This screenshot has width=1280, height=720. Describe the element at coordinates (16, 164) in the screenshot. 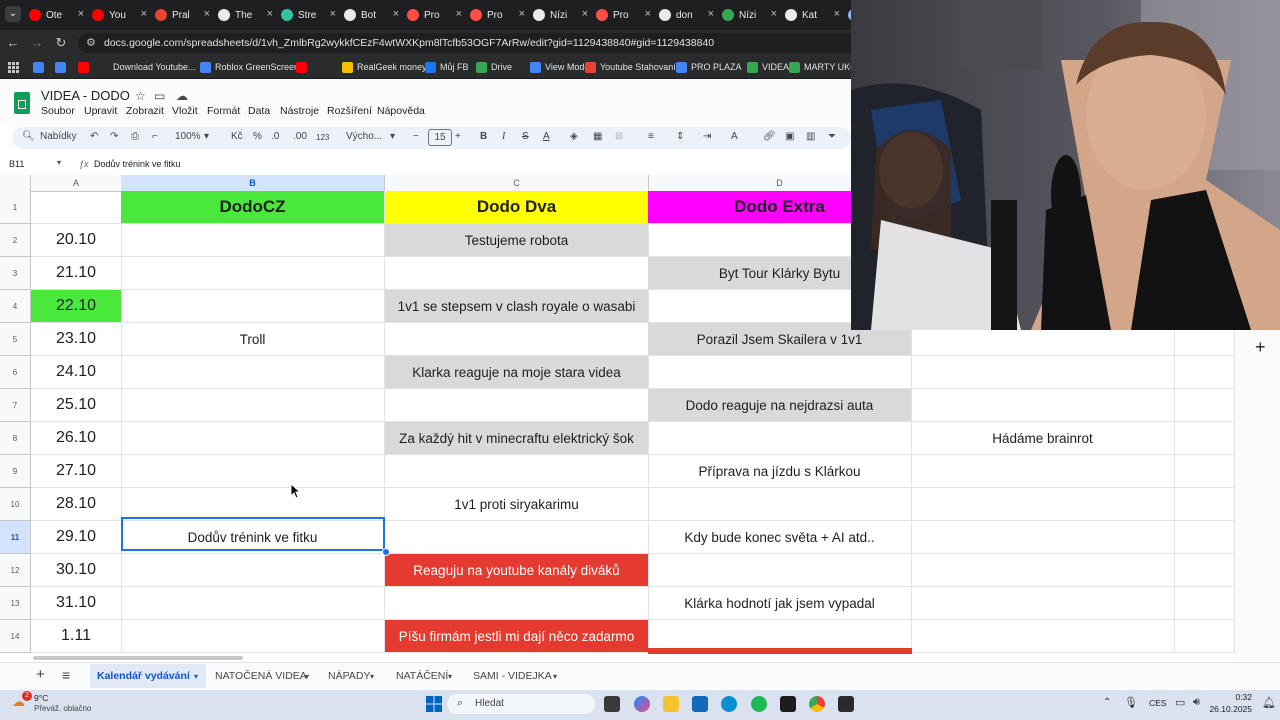

I see `name-box: B11` at that location.